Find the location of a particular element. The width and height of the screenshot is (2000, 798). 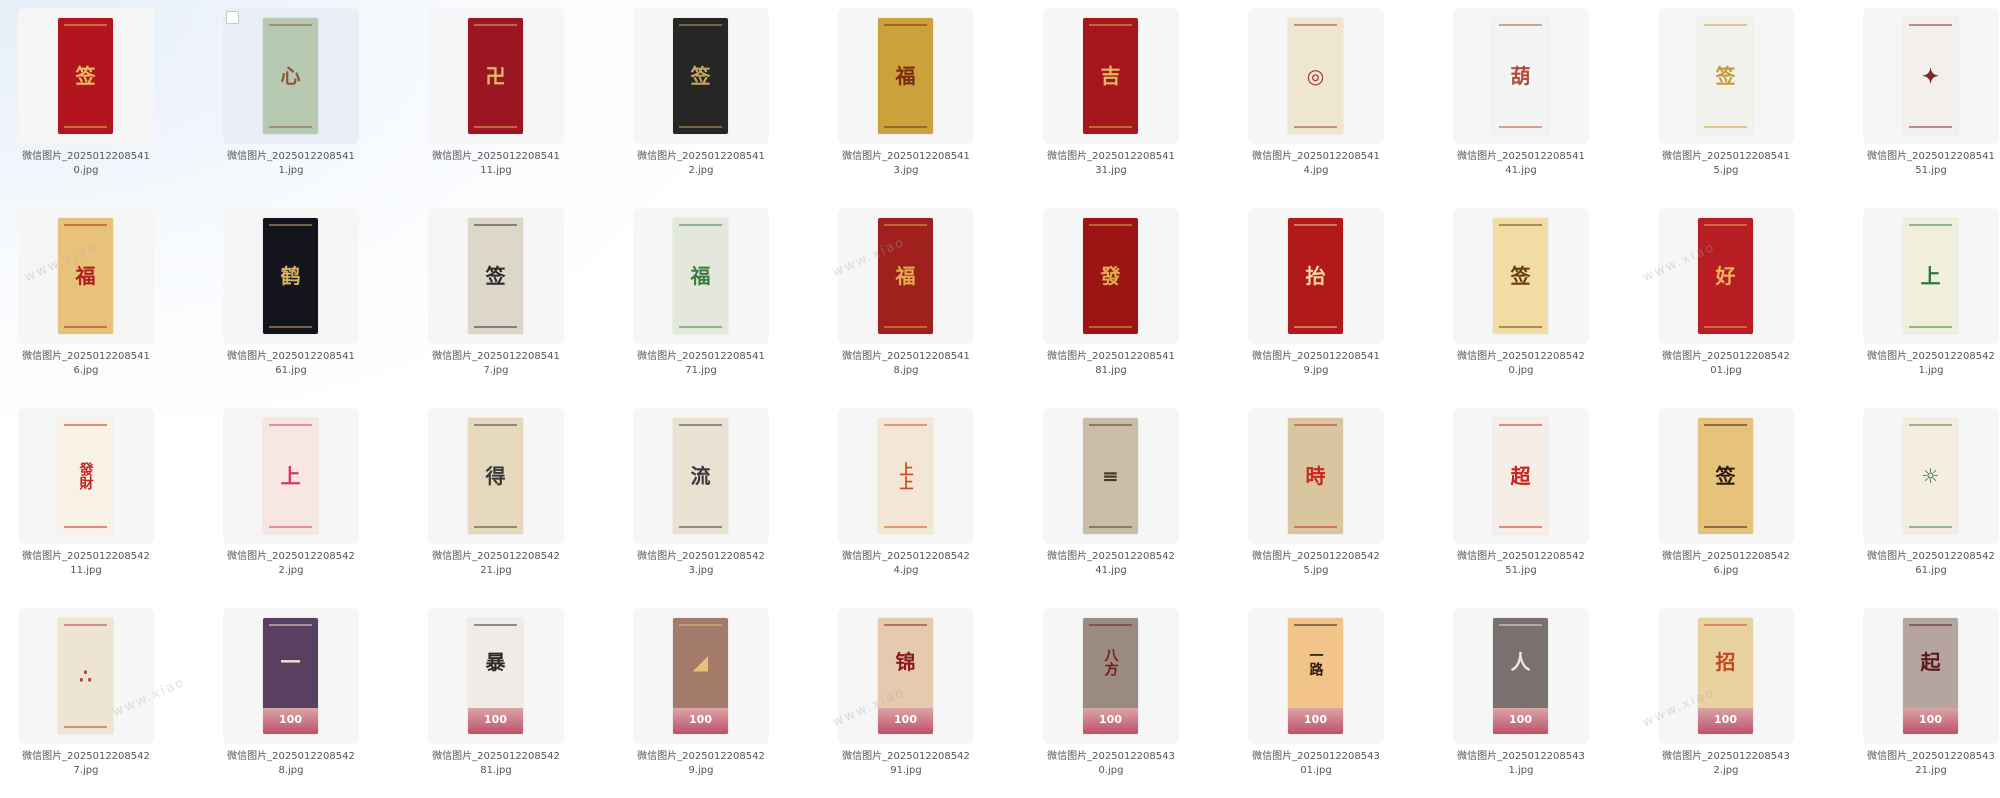

file-item: 签微信图片_20250122085415.jpg is located at coordinates (1726, 103).